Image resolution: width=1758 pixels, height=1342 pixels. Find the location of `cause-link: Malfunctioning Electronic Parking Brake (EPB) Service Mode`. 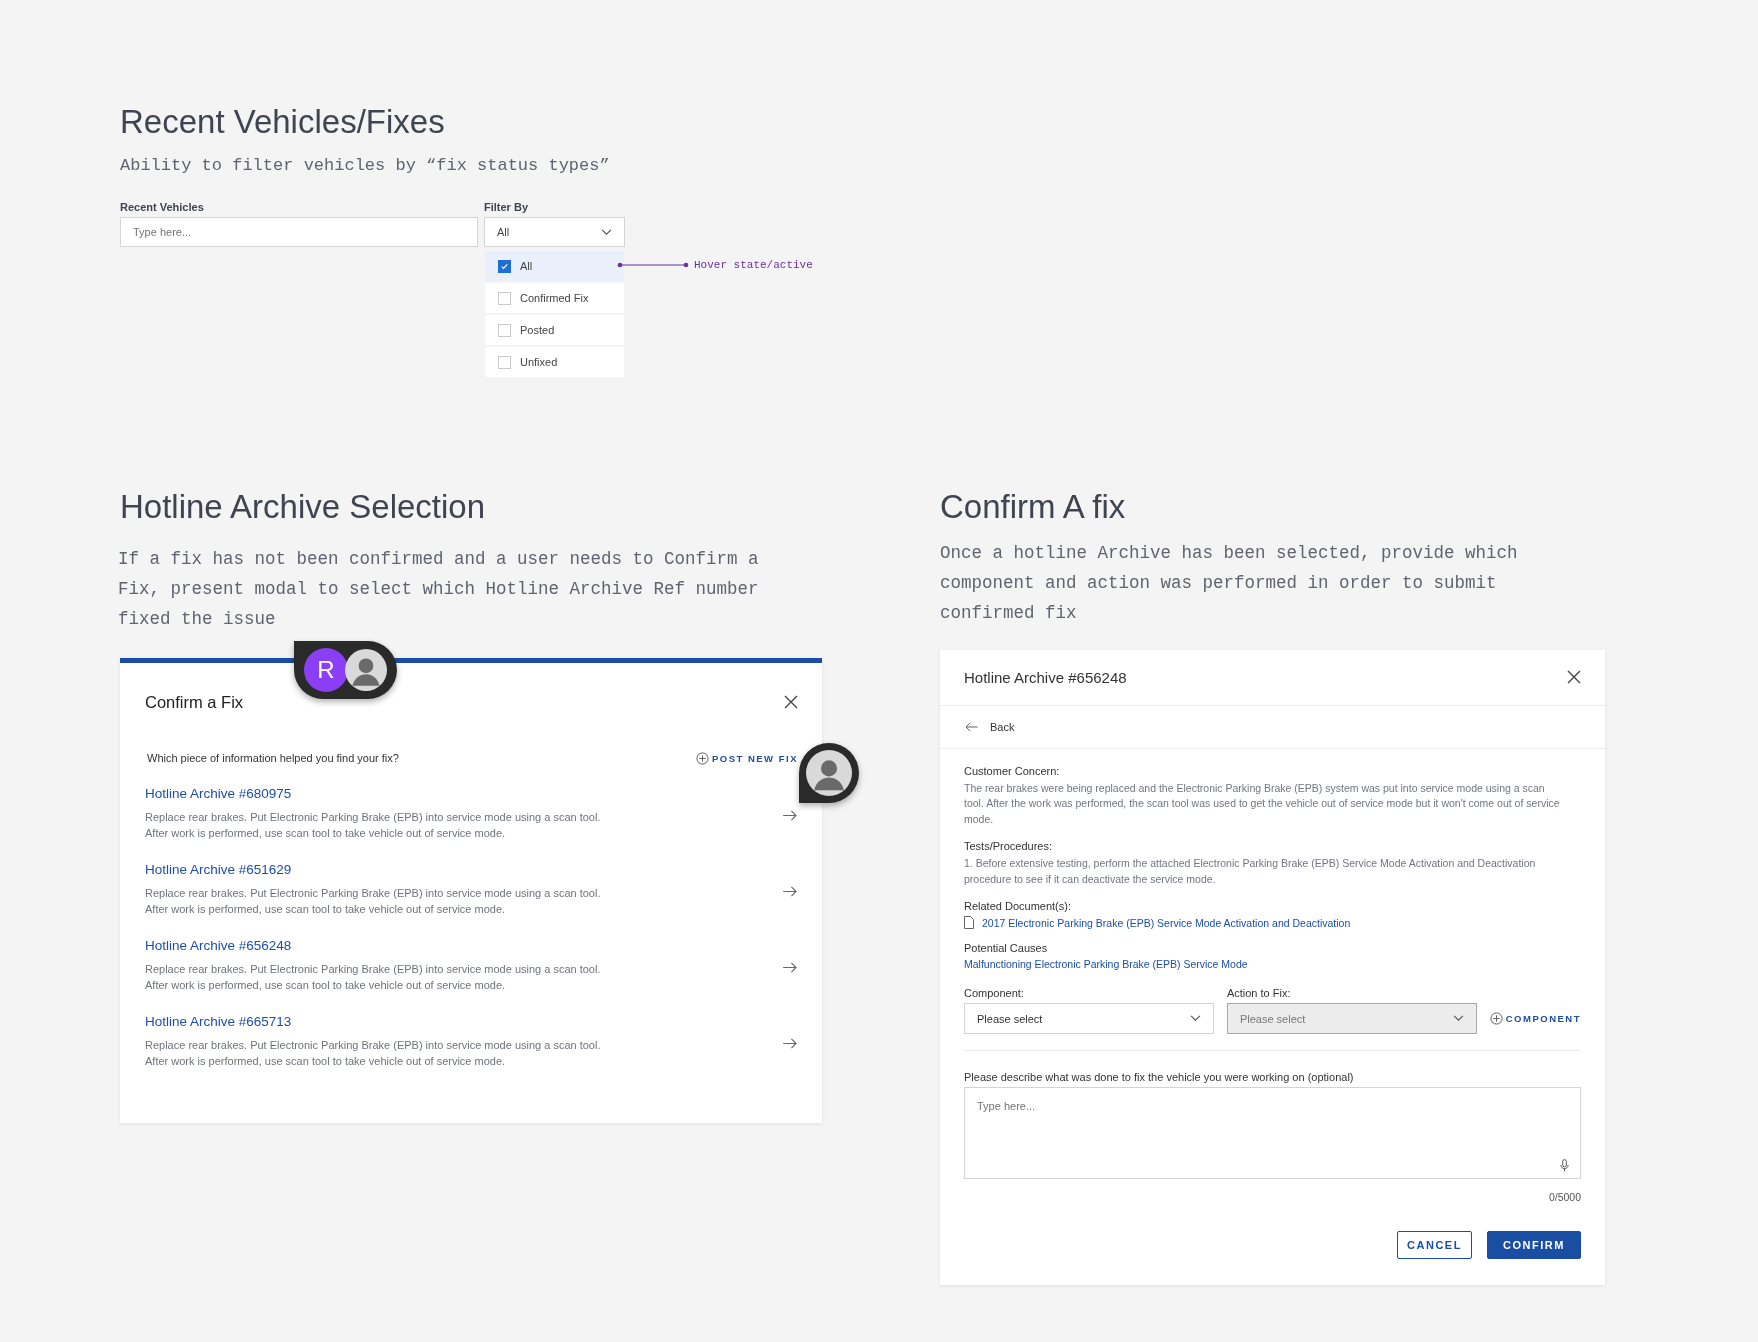

cause-link: Malfunctioning Electronic Parking Brake (EPB) Service Mode is located at coordinates (1272, 964).